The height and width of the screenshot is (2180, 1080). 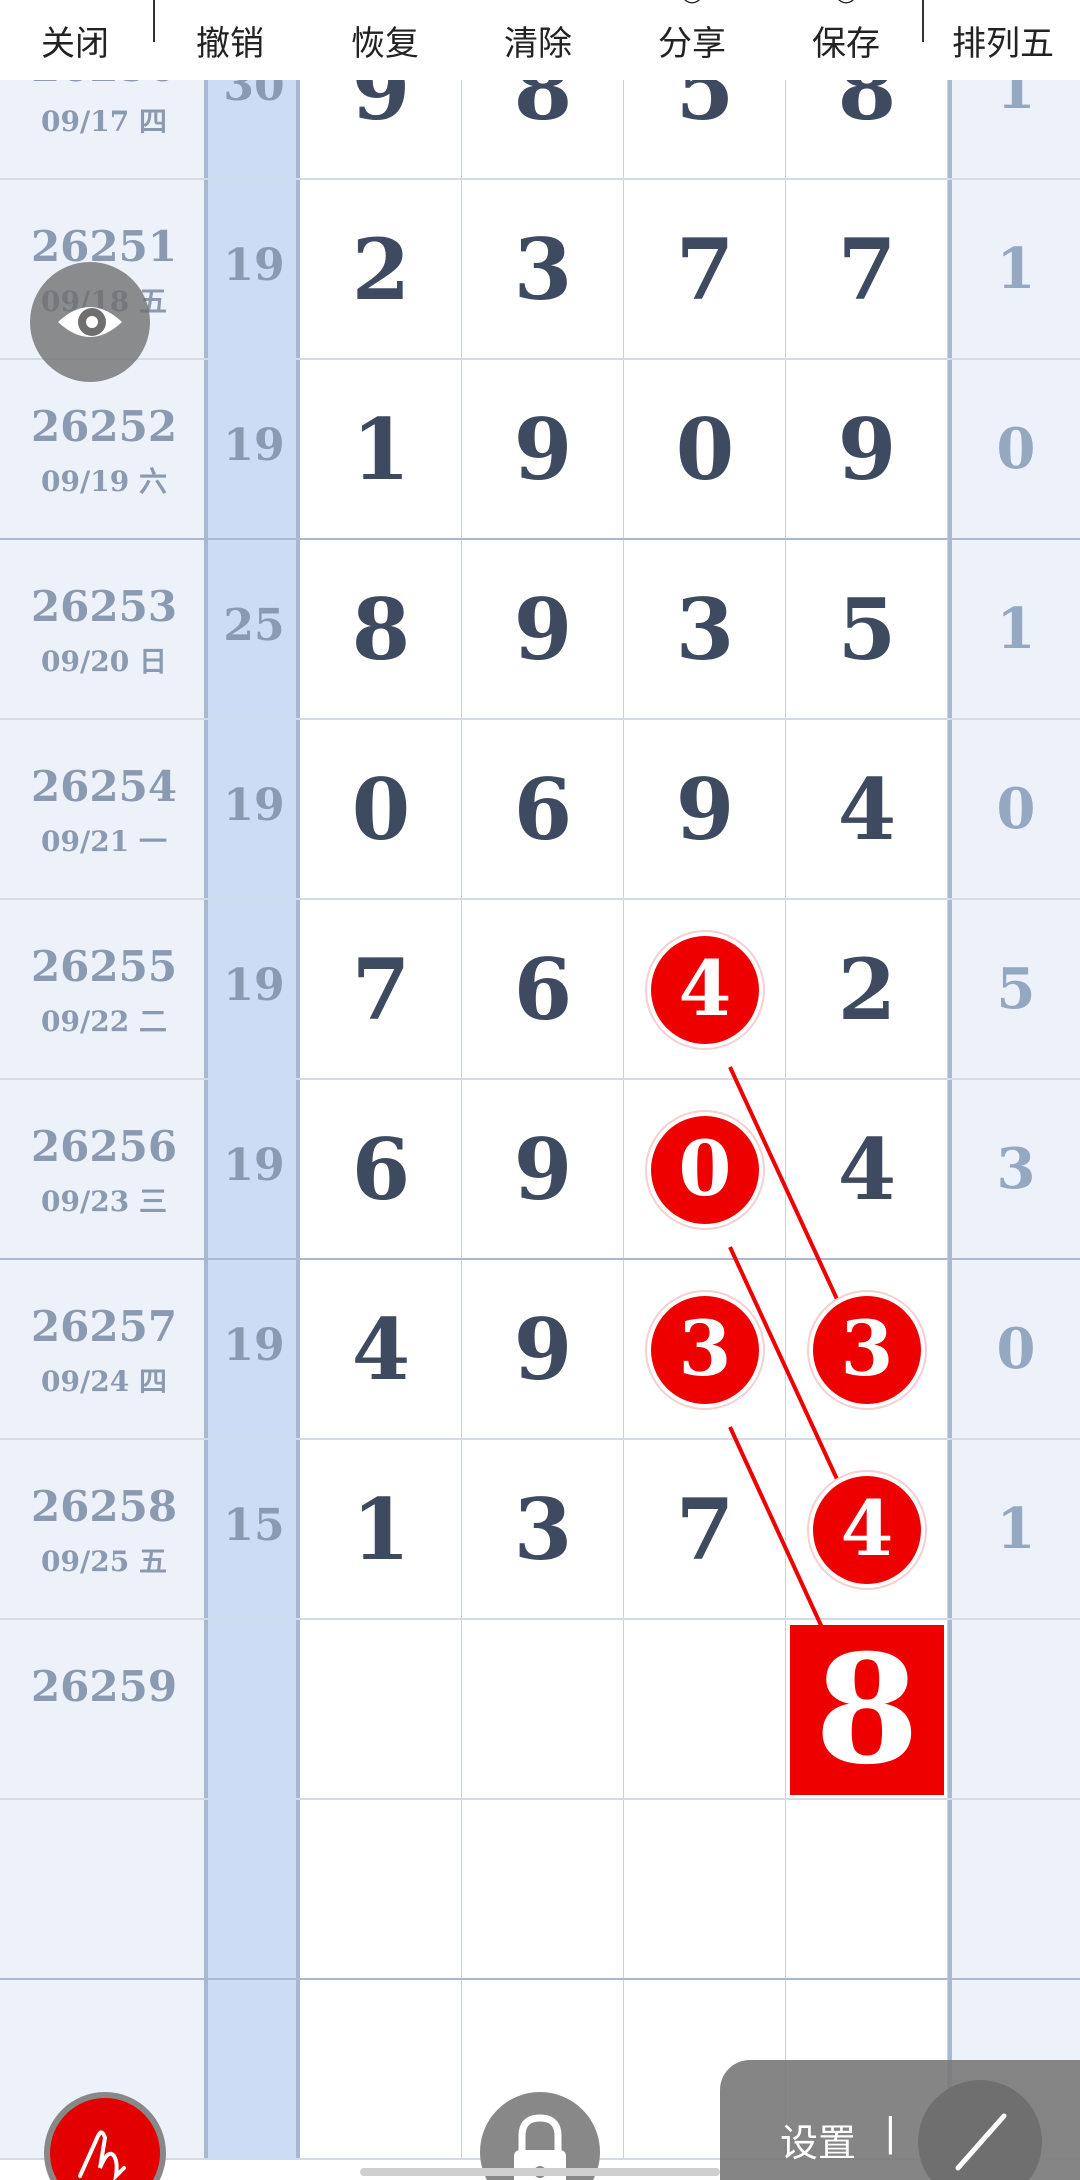 What do you see at coordinates (102, 2155) in the screenshot?
I see `signature-pen-icon` at bounding box center [102, 2155].